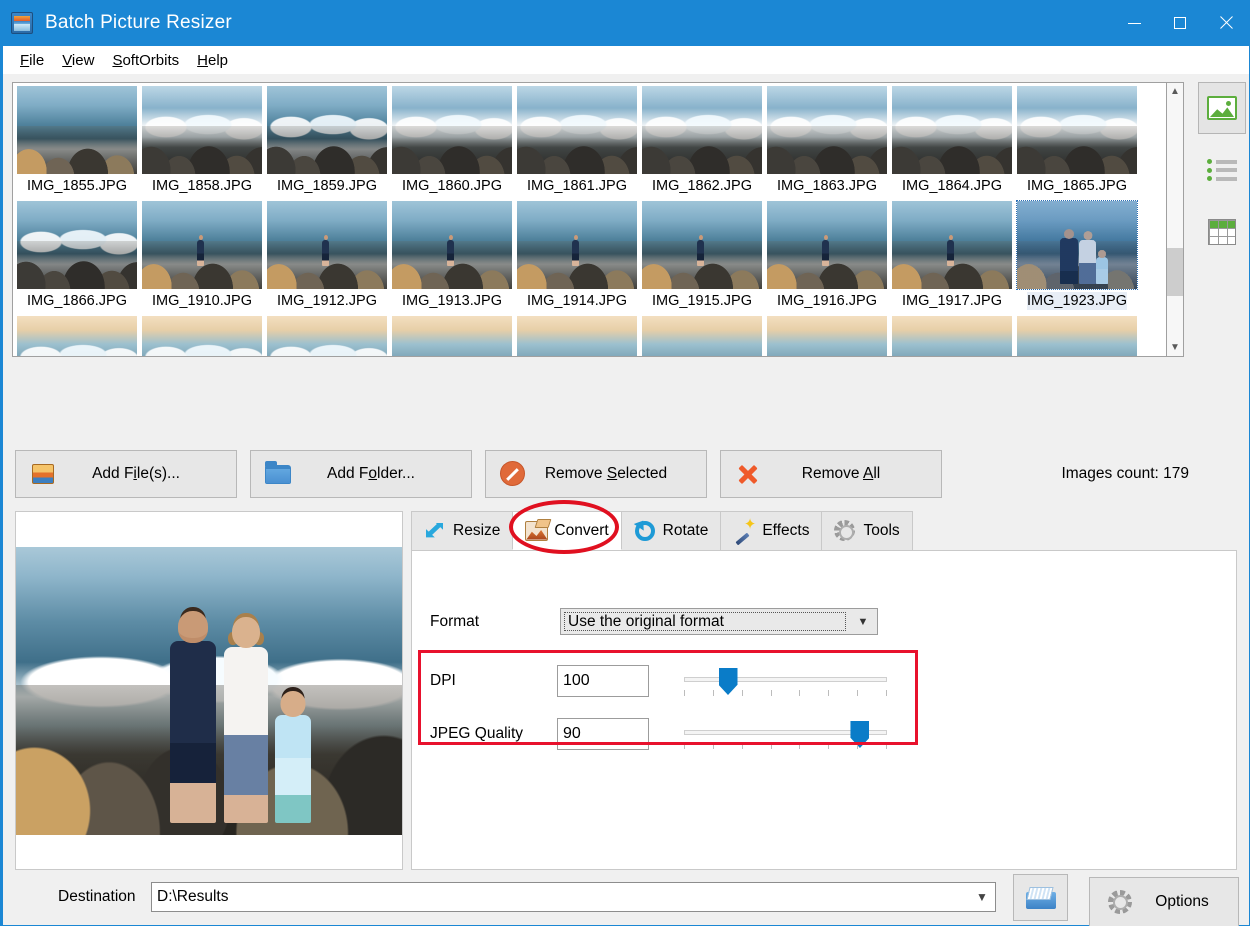  What do you see at coordinates (626, 60) in the screenshot?
I see `menu-bar: File View SoftOrbits Help` at bounding box center [626, 60].